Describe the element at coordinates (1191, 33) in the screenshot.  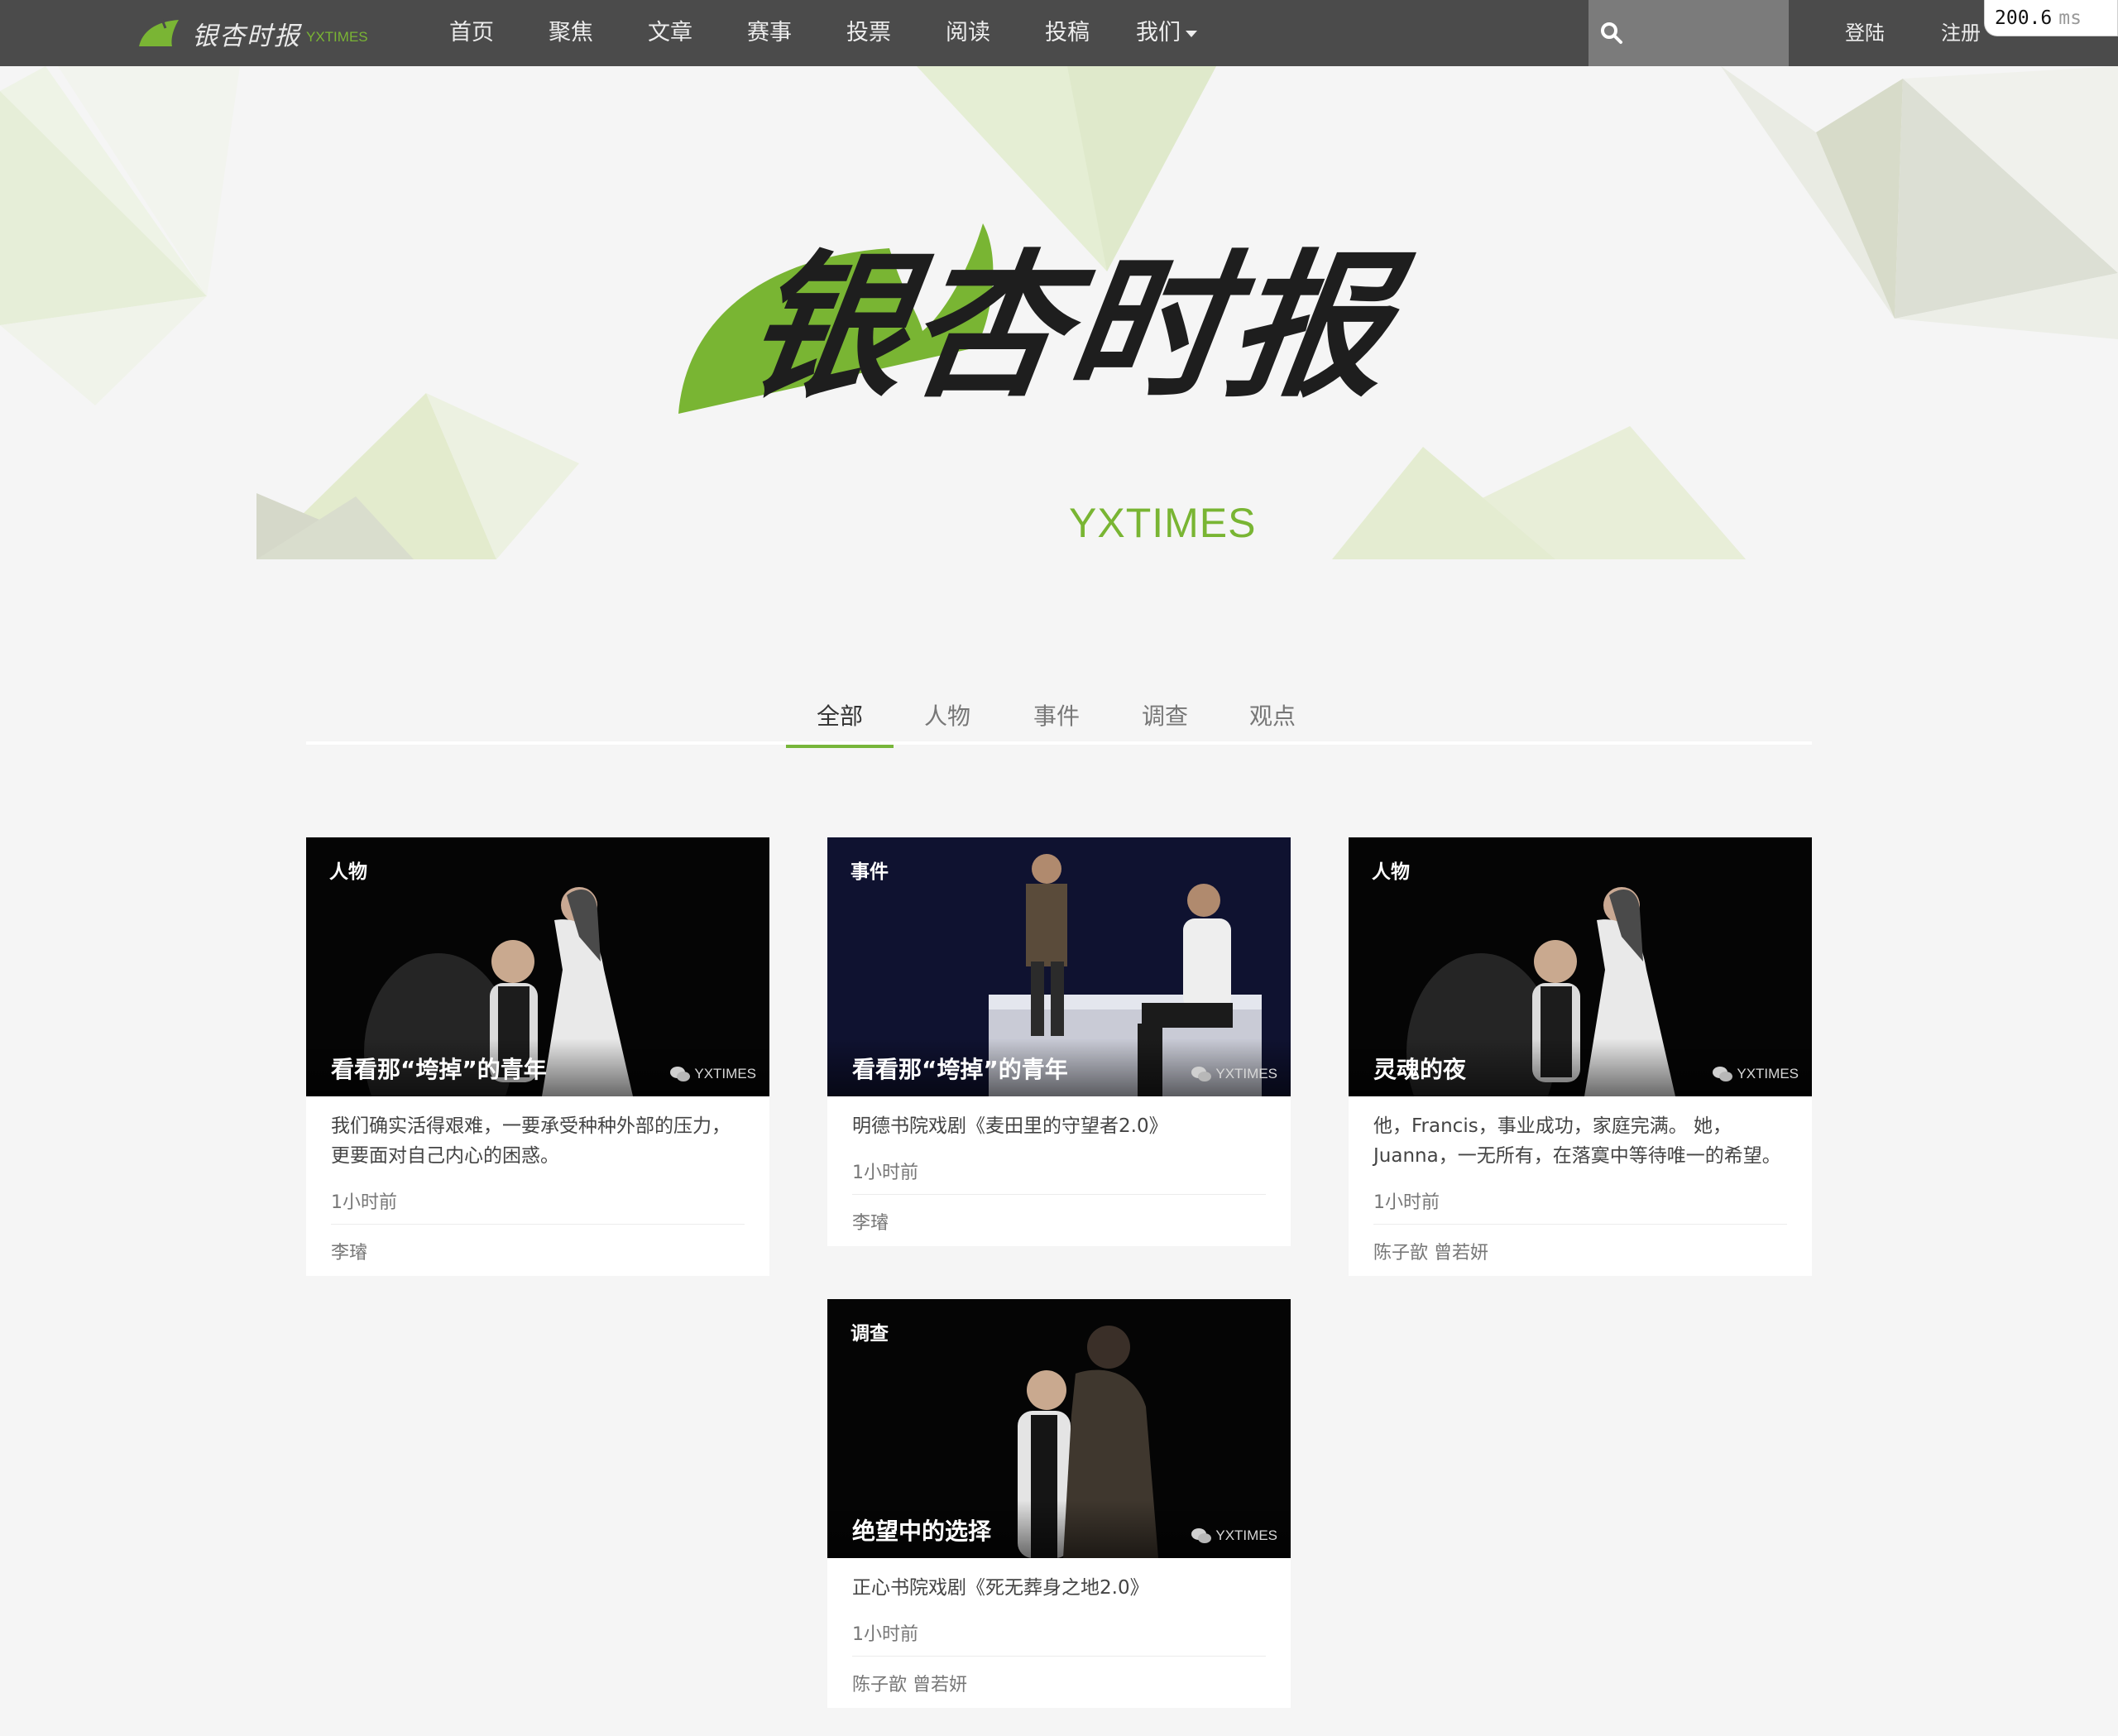
I see `caret-down-icon` at that location.